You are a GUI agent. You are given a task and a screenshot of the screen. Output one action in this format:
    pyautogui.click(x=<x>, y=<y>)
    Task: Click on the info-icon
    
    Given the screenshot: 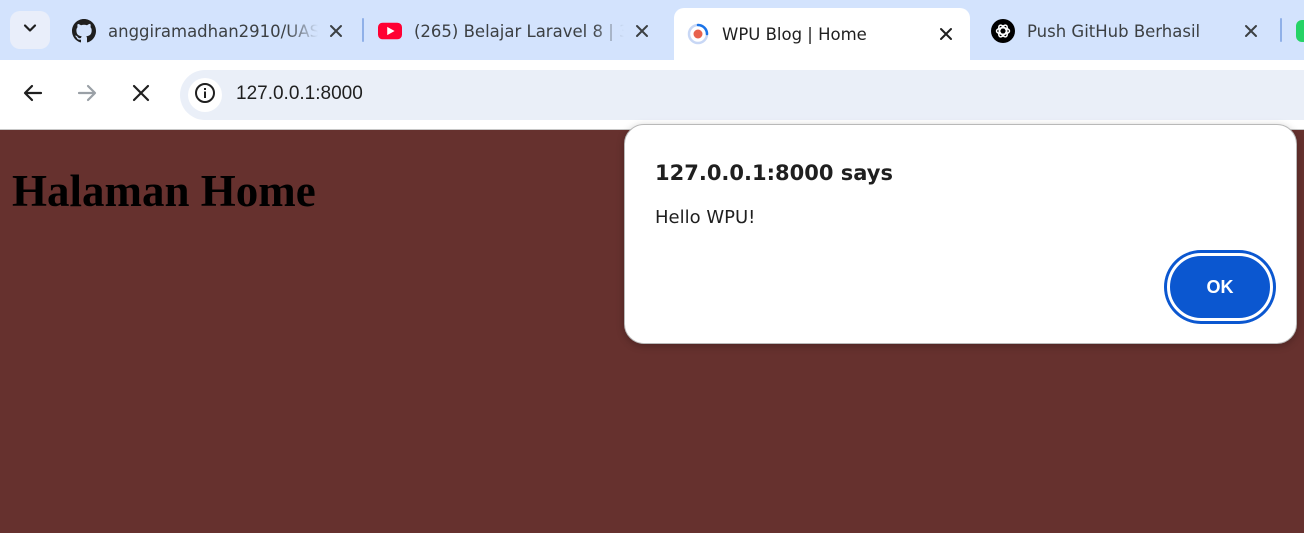 What is the action you would take?
    pyautogui.click(x=205, y=95)
    